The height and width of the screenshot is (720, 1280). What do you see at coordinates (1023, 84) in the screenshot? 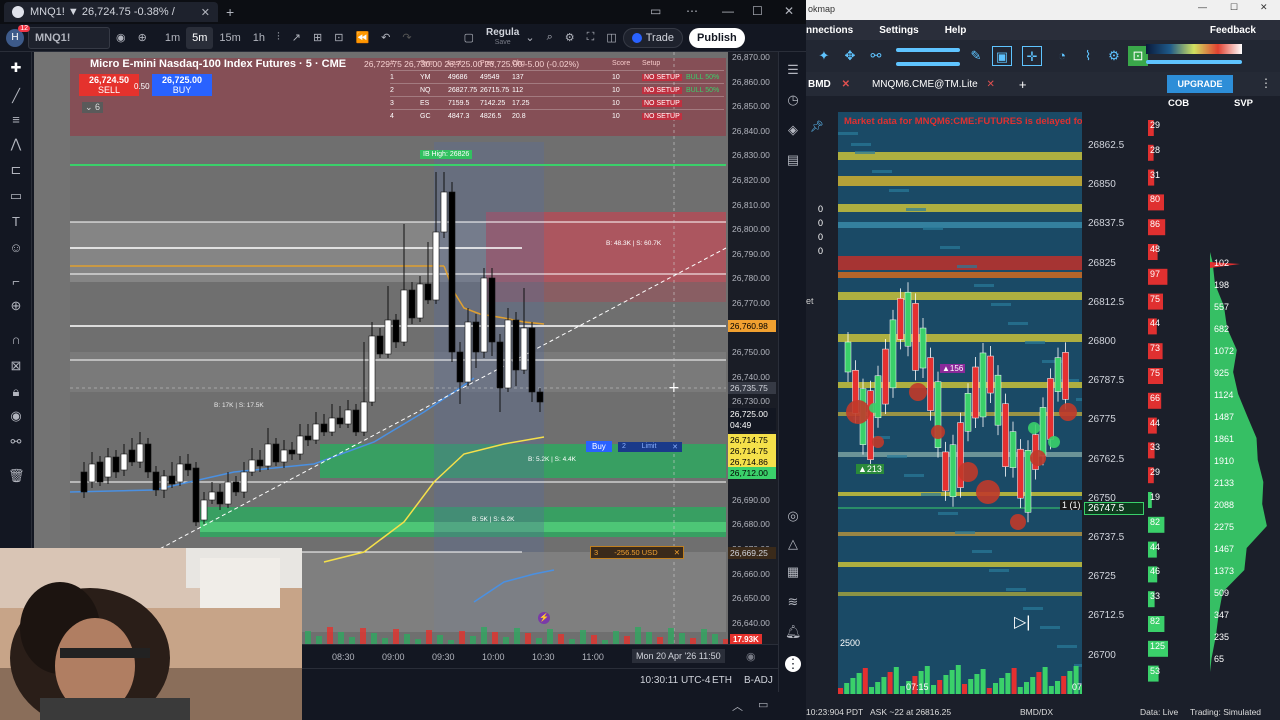
I see `add-tab-icon: +` at bounding box center [1023, 84].